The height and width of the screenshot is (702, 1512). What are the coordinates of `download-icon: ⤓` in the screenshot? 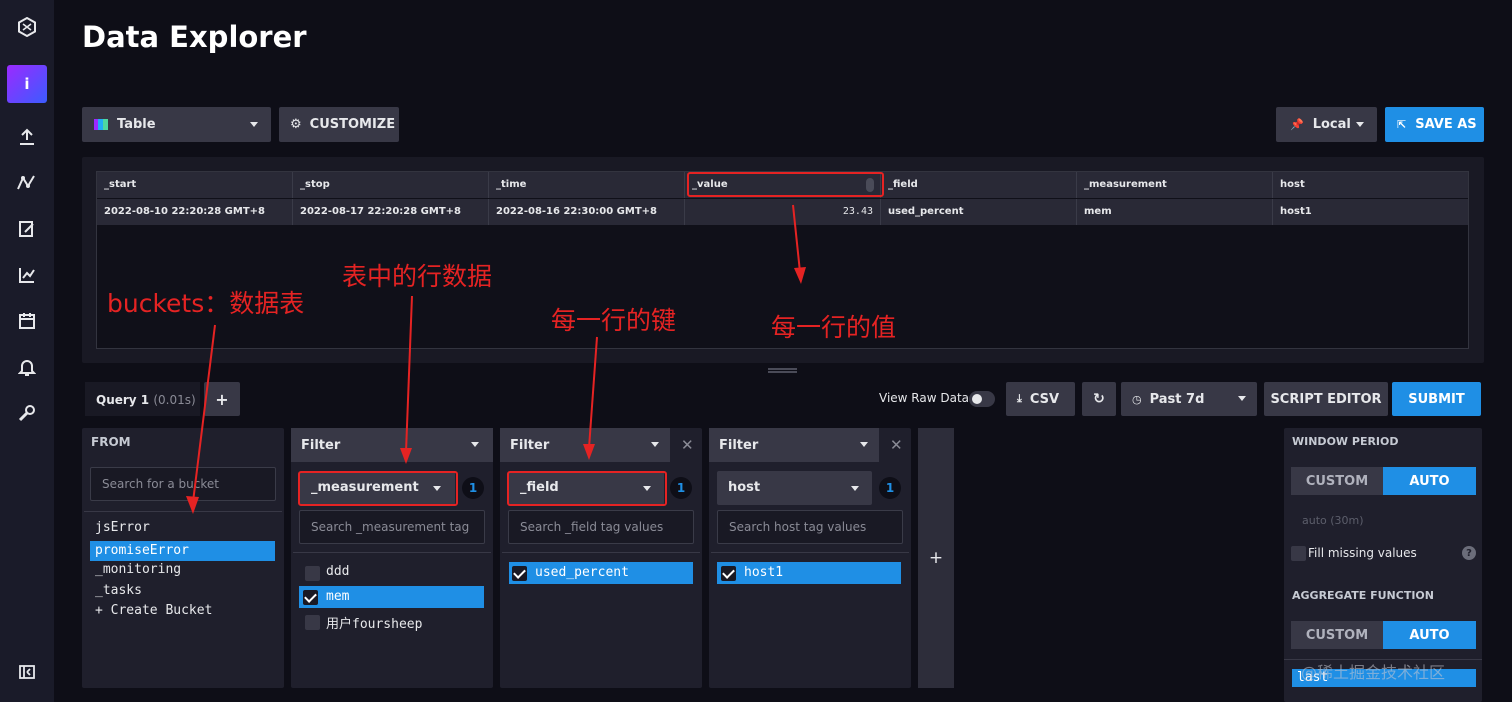 It's located at (1019, 398).